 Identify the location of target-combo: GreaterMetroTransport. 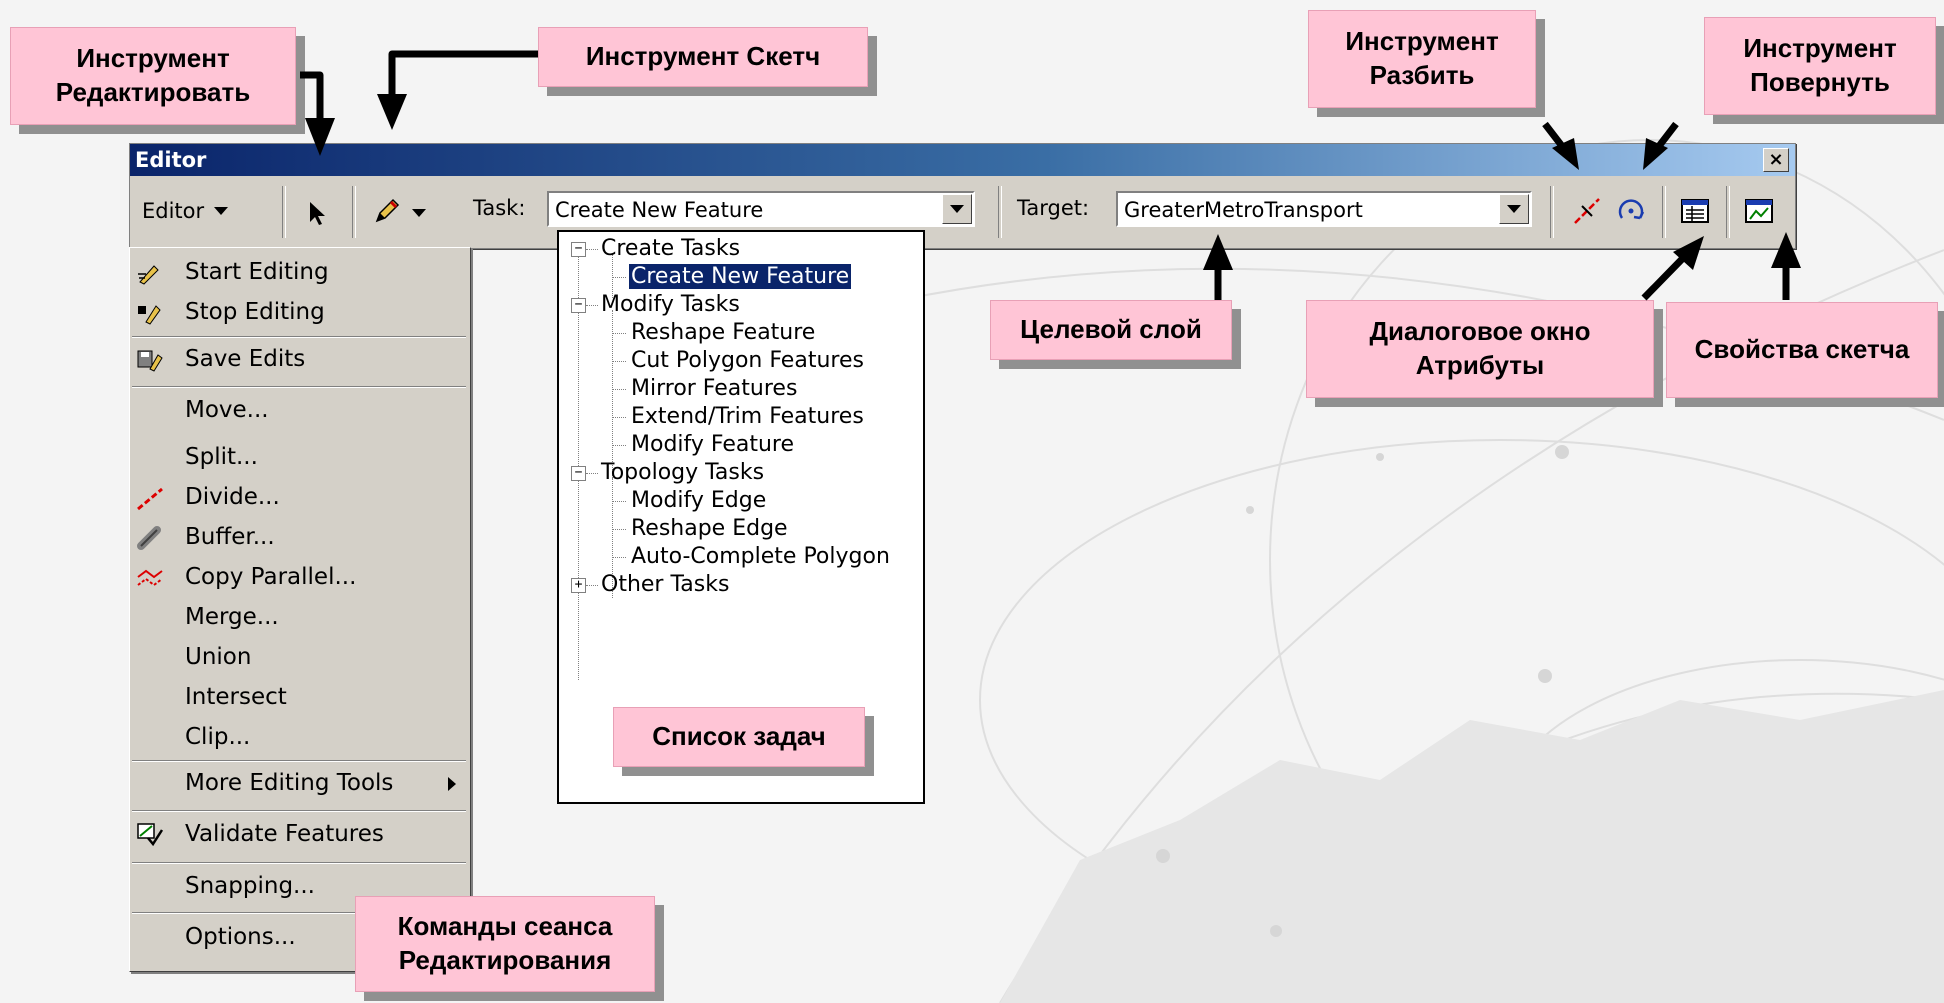
(1324, 209).